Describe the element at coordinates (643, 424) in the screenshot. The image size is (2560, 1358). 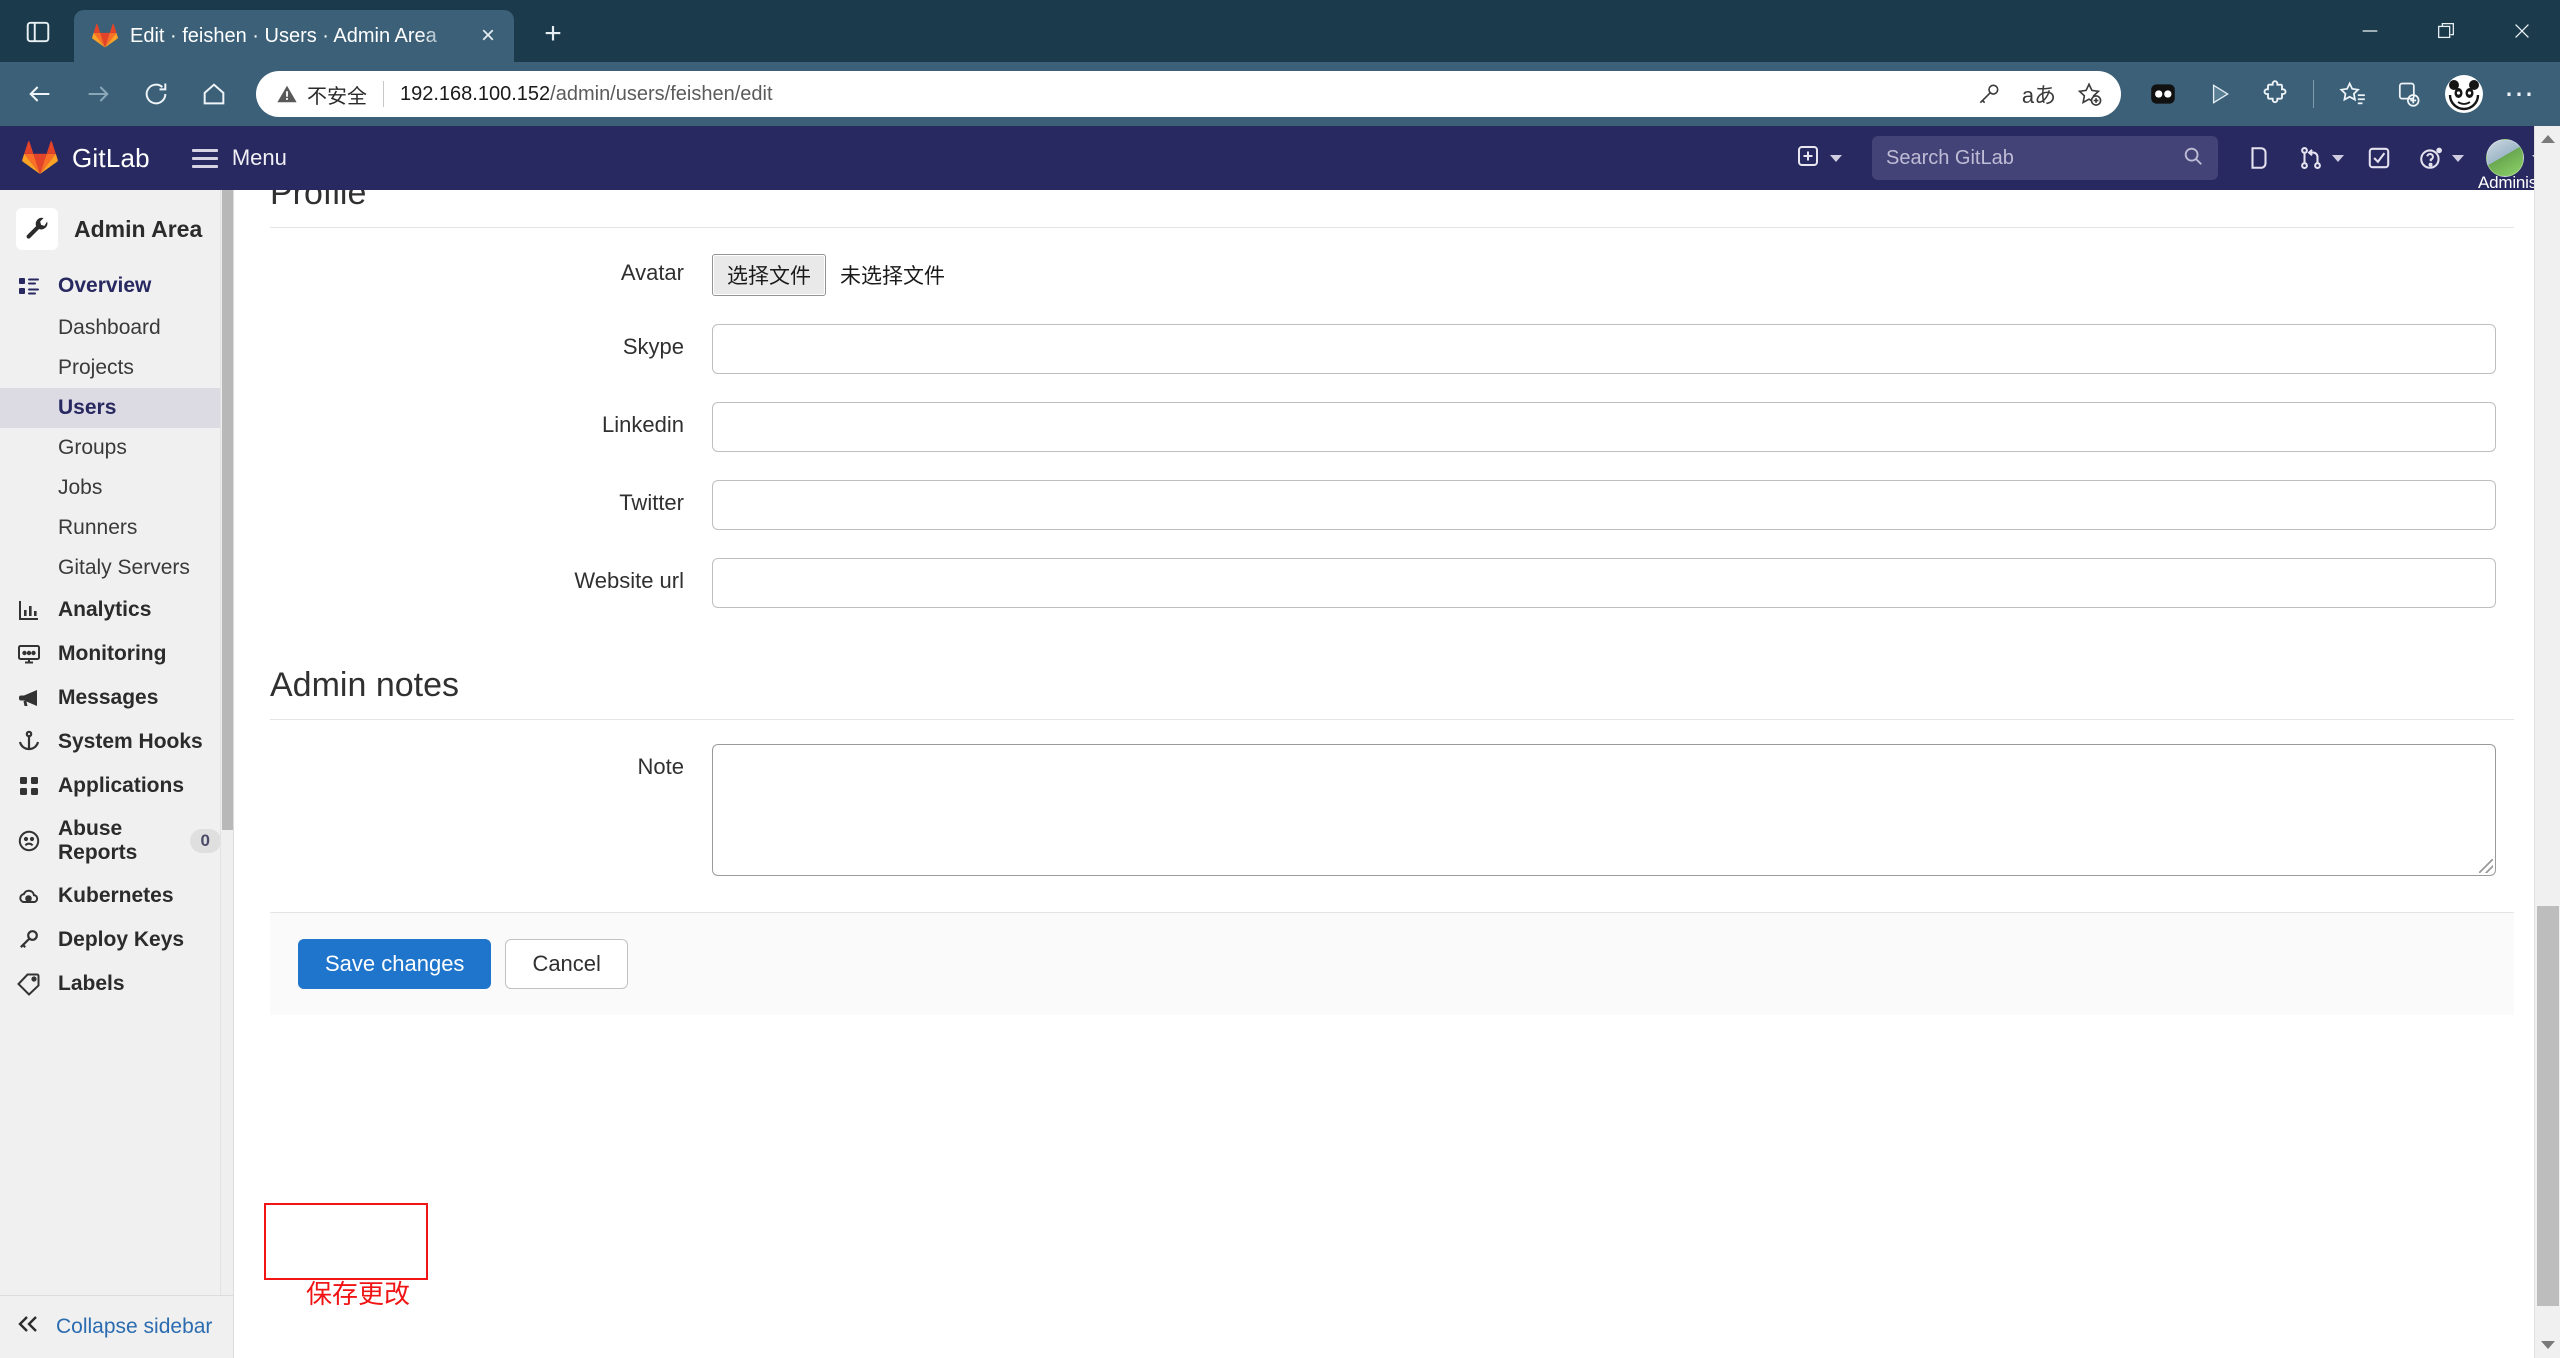
I see `linkedin-label: Linkedin` at that location.